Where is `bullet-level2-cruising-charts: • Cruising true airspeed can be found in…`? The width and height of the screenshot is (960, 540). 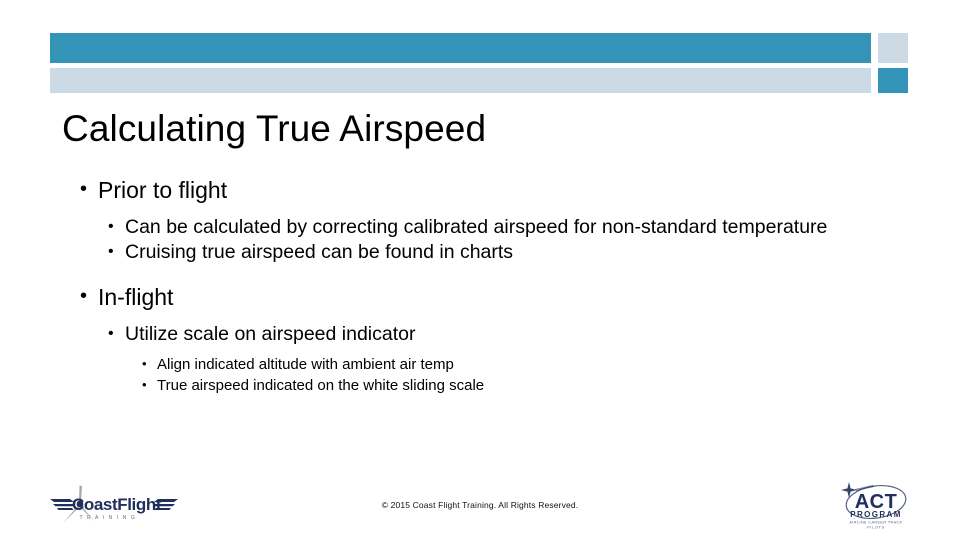
bullet-level2-cruising-charts: • Cruising true airspeed can be found in… is located at coordinates (500, 252).